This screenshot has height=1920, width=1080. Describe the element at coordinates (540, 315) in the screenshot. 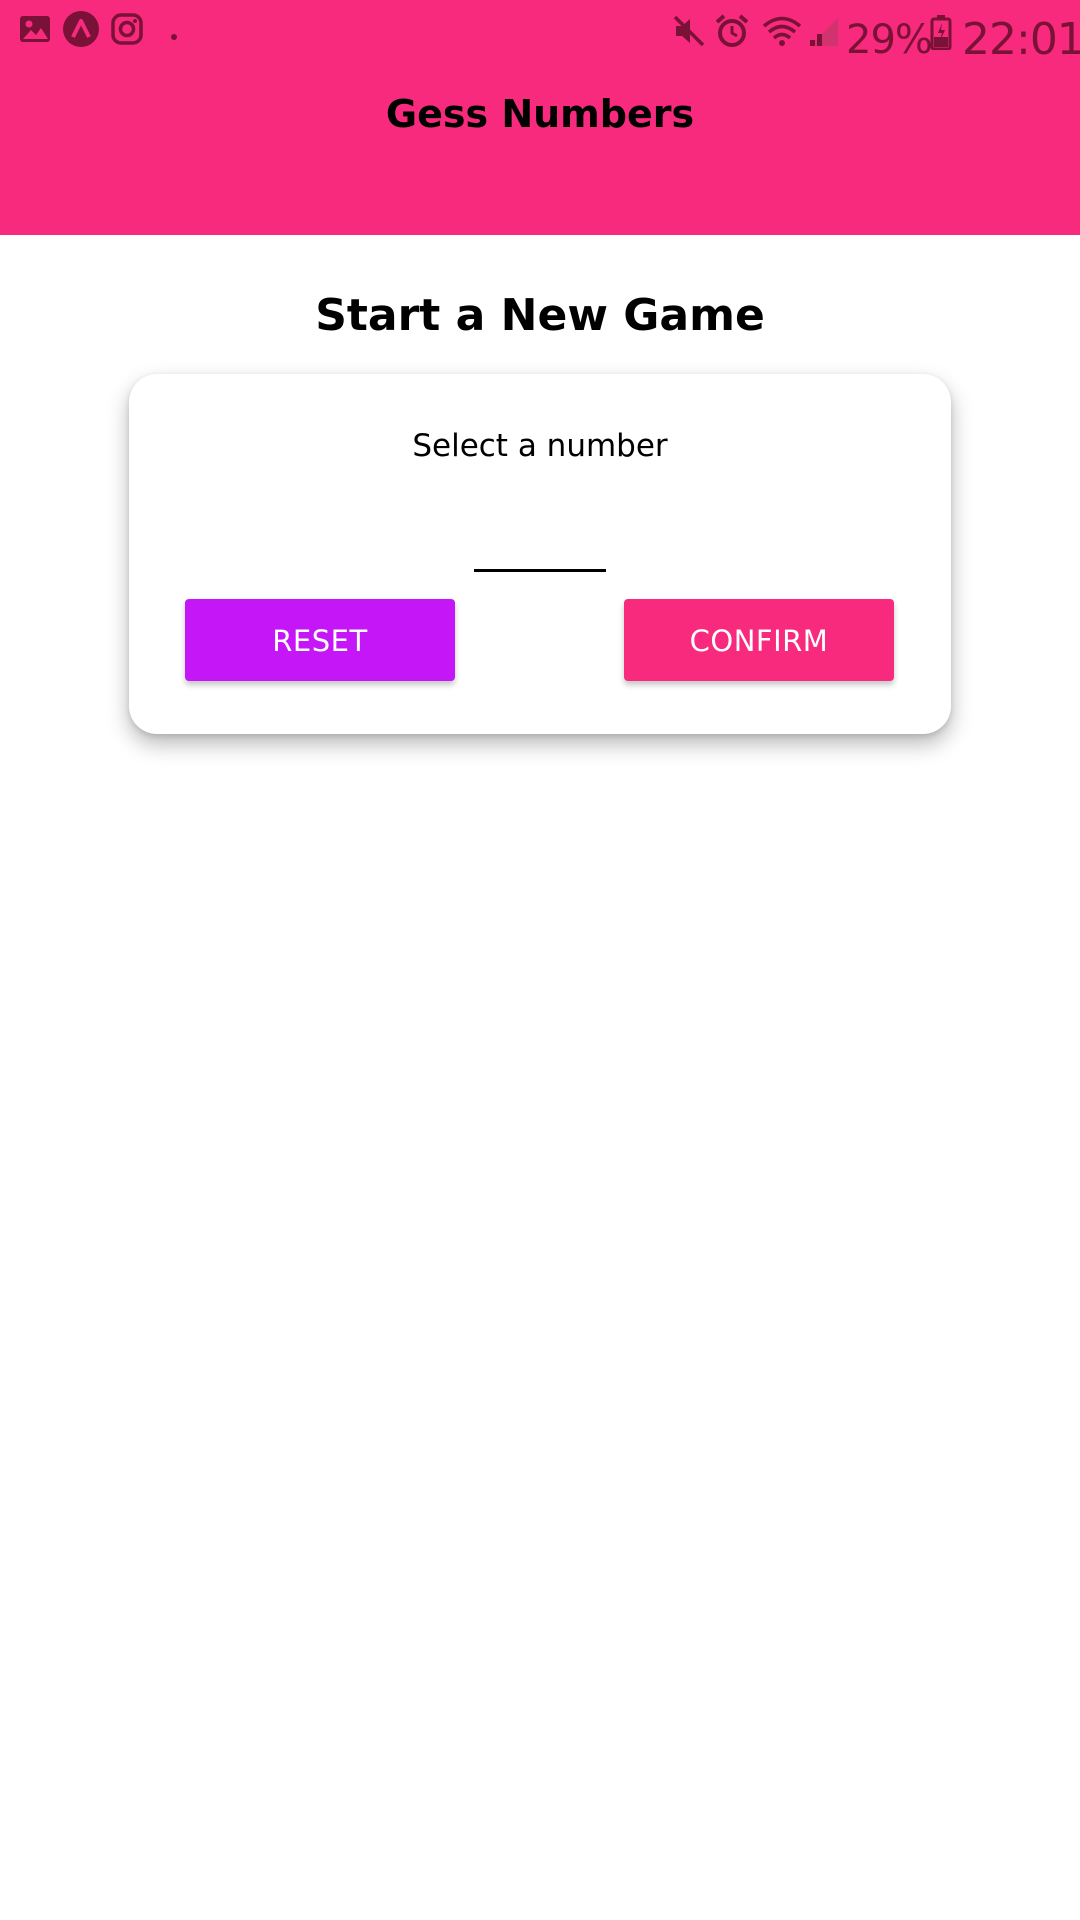

I see `page-title: Start a New Game` at that location.